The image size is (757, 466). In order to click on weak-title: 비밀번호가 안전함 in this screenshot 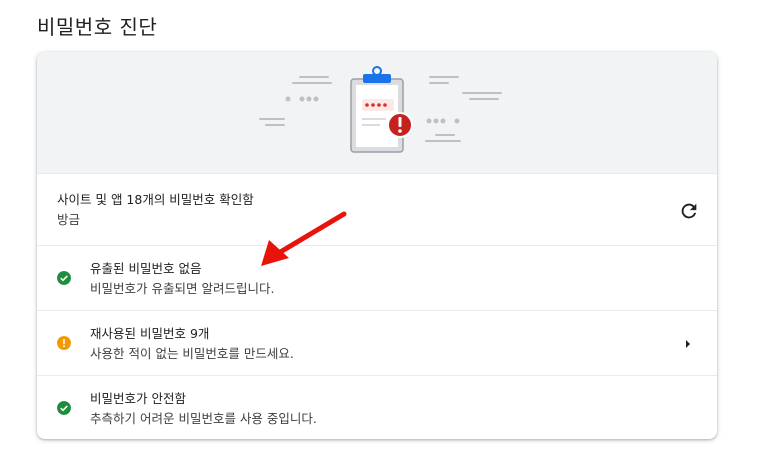, I will do `click(138, 398)`.